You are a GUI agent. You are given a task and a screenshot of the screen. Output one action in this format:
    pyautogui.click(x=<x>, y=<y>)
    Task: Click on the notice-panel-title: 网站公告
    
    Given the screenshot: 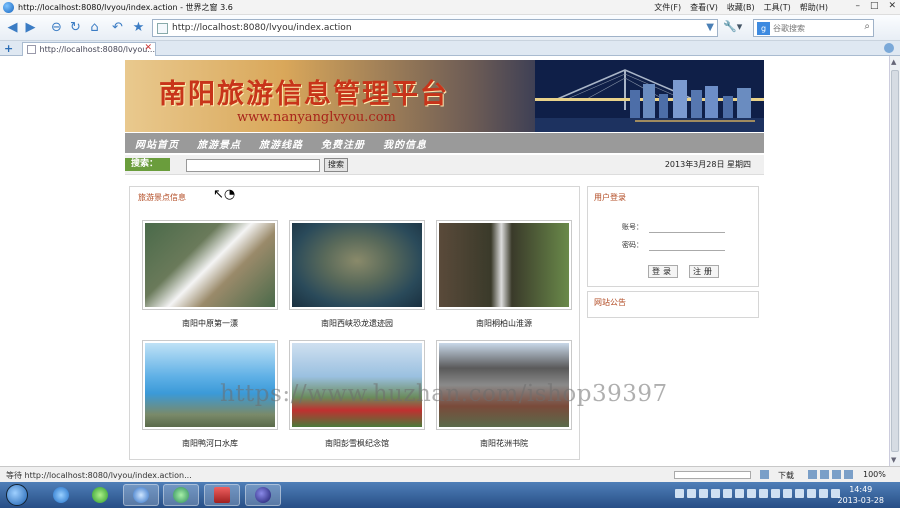 What is the action you would take?
    pyautogui.click(x=610, y=302)
    